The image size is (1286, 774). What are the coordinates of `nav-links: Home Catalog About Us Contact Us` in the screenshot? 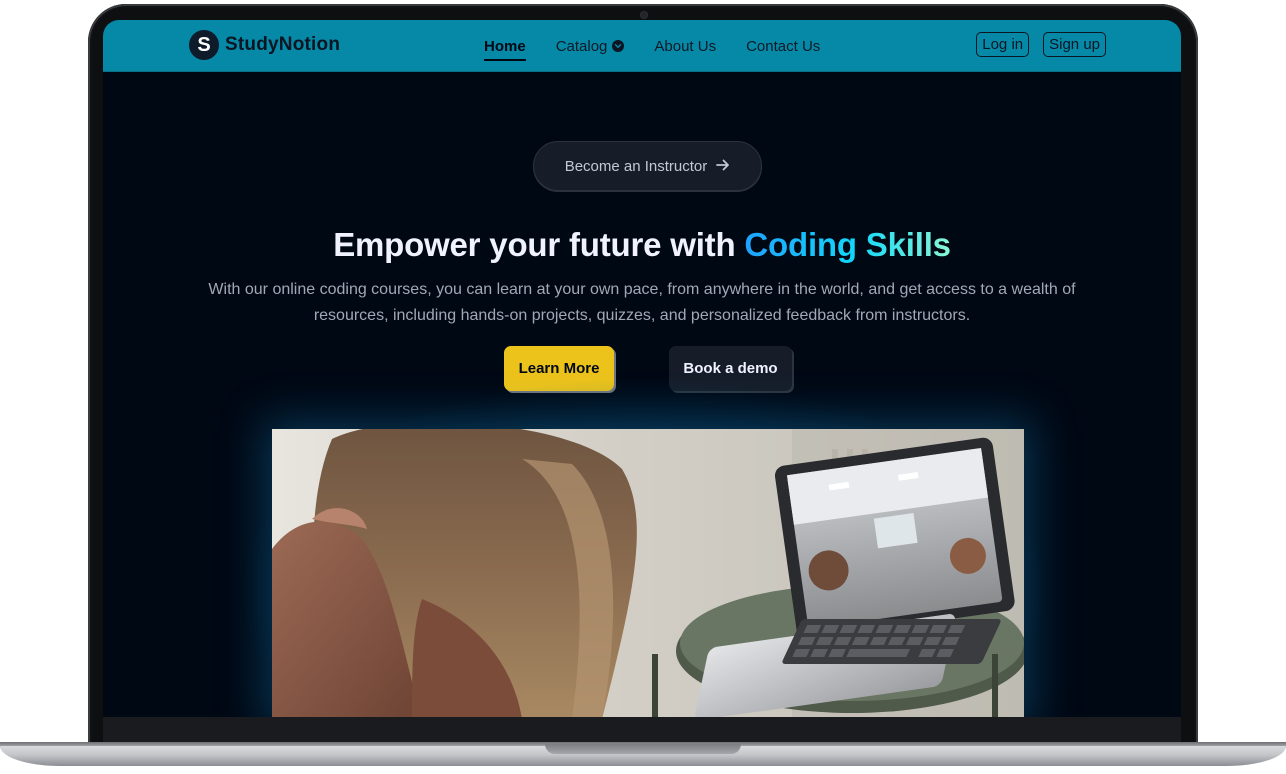 It's located at (652, 47).